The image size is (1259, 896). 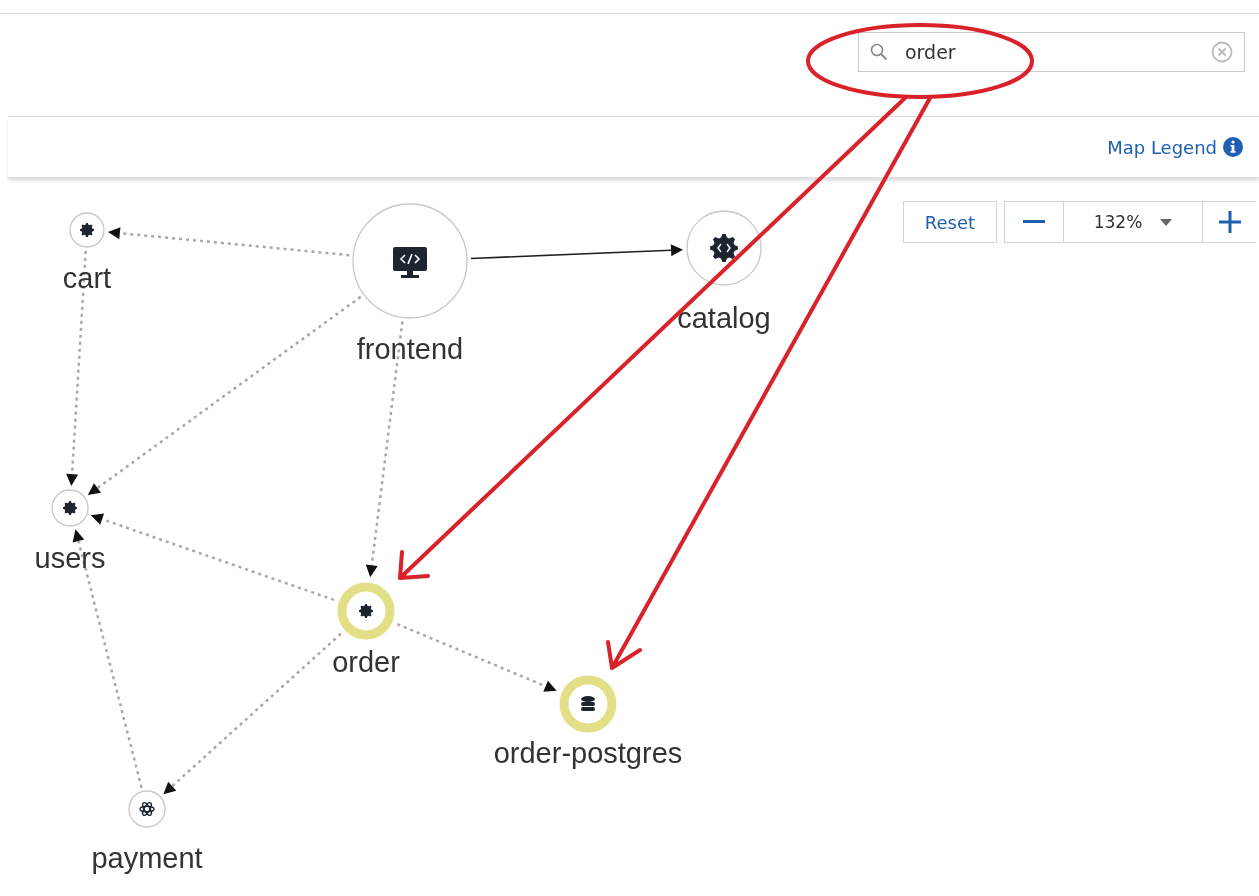 What do you see at coordinates (588, 753) in the screenshot?
I see `node-label: order-postgres` at bounding box center [588, 753].